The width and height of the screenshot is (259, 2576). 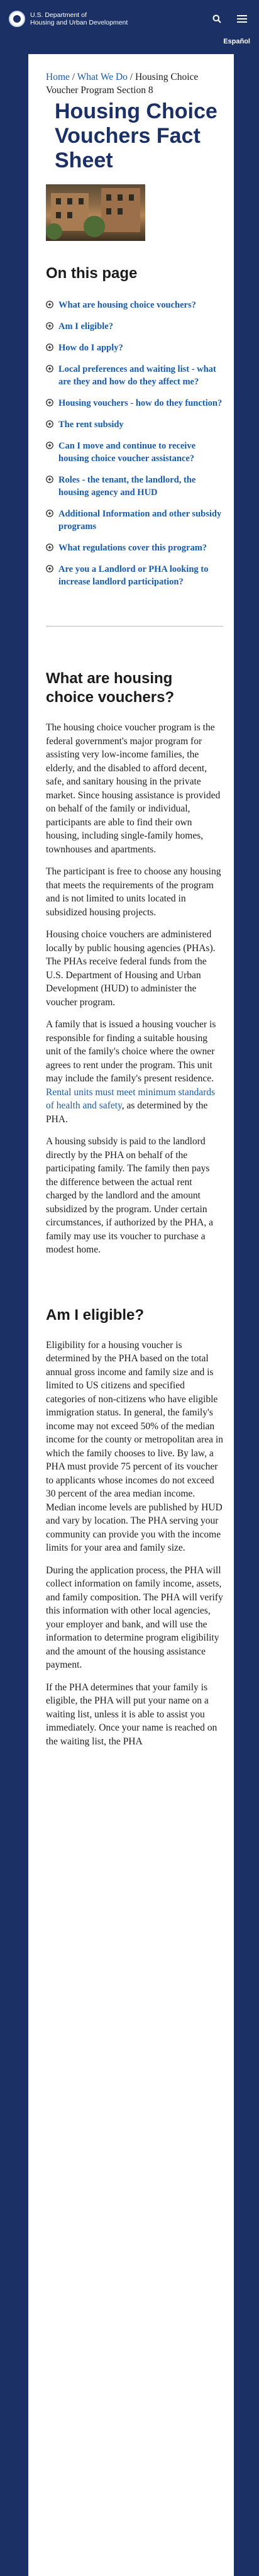 What do you see at coordinates (134, 326) in the screenshot?
I see `toc-item: Am I eligible?` at bounding box center [134, 326].